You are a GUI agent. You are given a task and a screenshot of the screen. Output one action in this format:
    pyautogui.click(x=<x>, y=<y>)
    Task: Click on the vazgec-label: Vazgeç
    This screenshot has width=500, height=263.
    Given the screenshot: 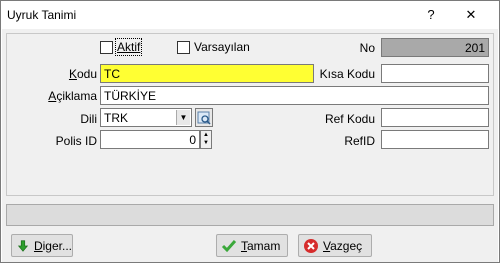 What is the action you would take?
    pyautogui.click(x=343, y=245)
    